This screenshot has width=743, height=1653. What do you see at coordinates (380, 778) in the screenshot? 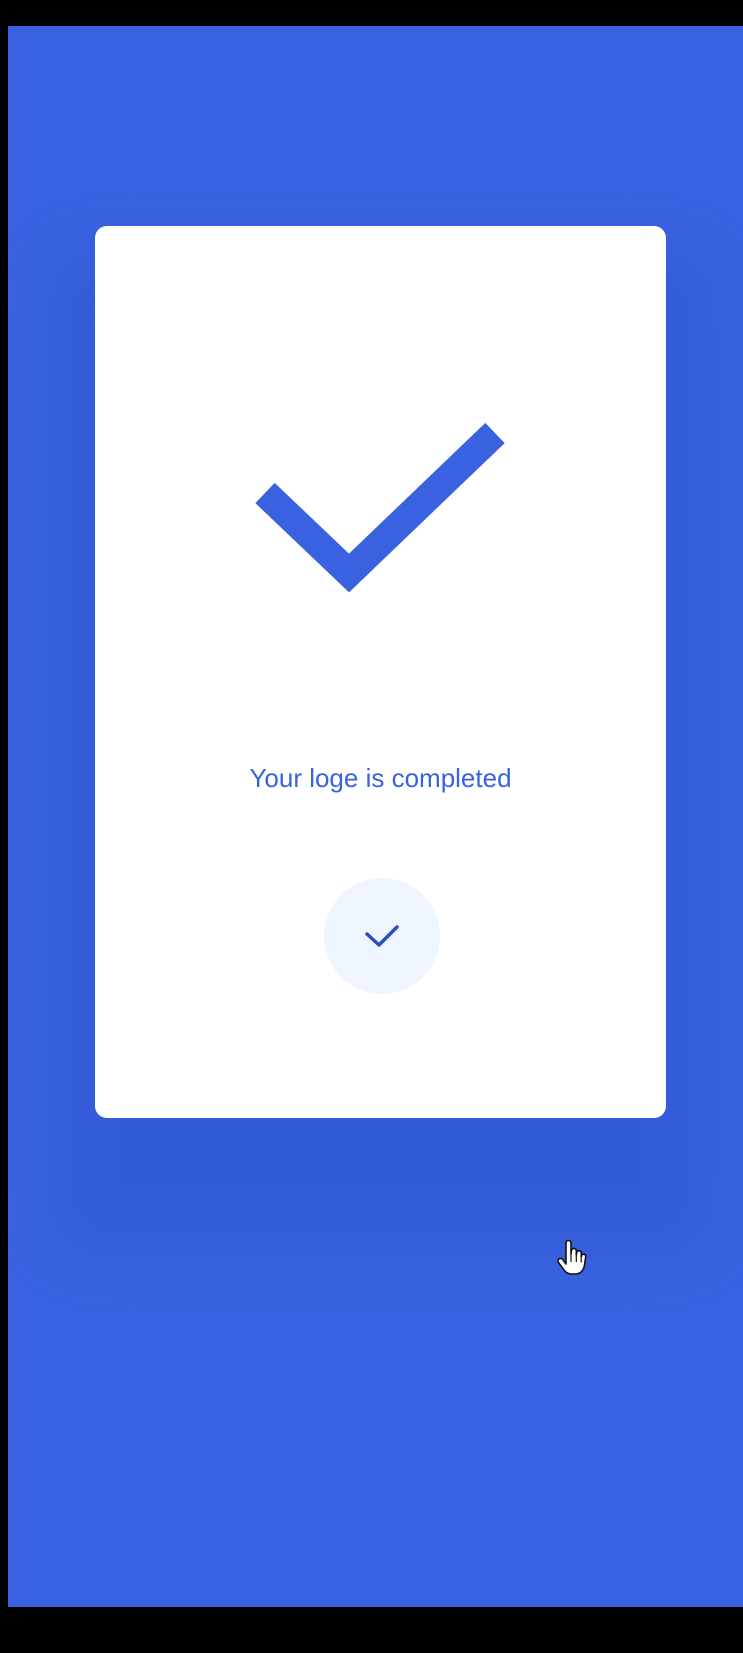
I see `completion-message: Your loge is completed` at bounding box center [380, 778].